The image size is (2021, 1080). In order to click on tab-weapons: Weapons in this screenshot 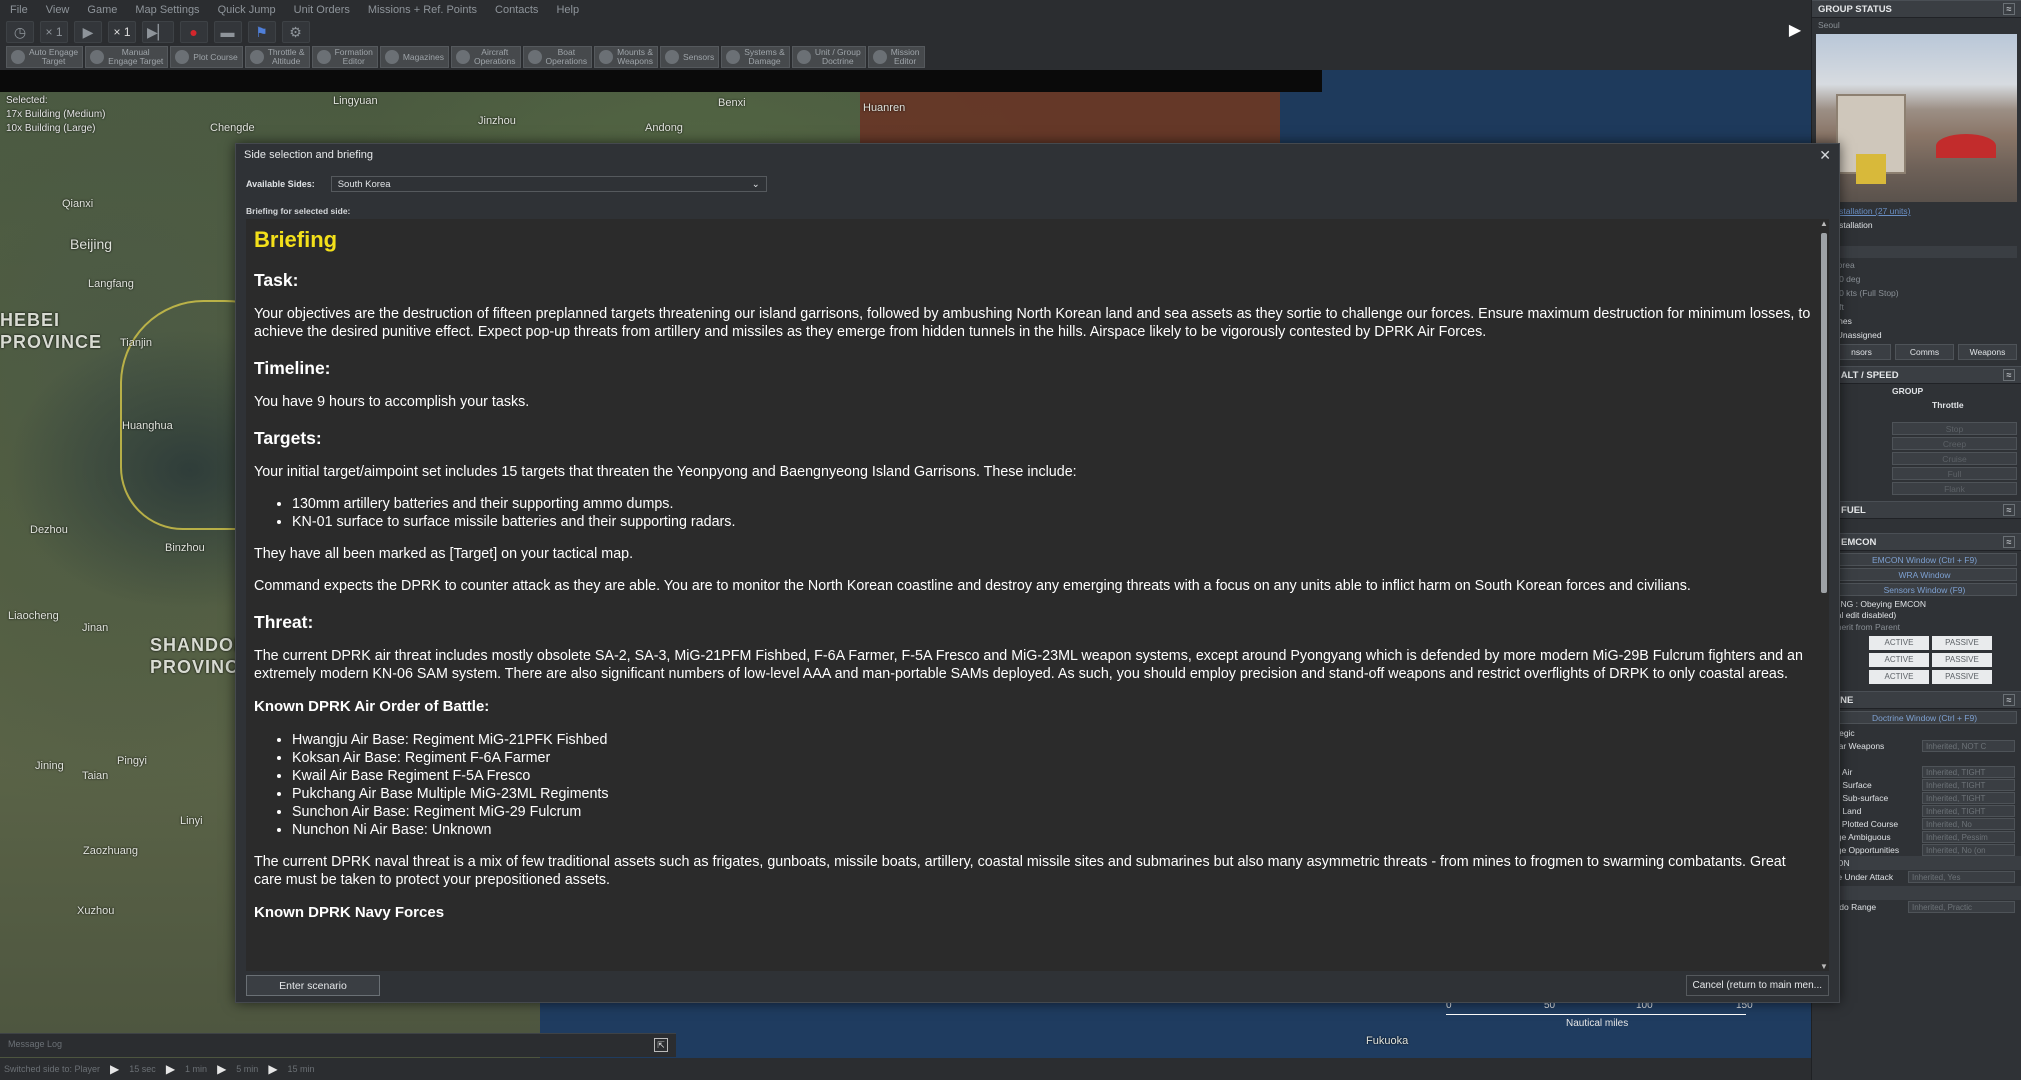, I will do `click(1987, 352)`.